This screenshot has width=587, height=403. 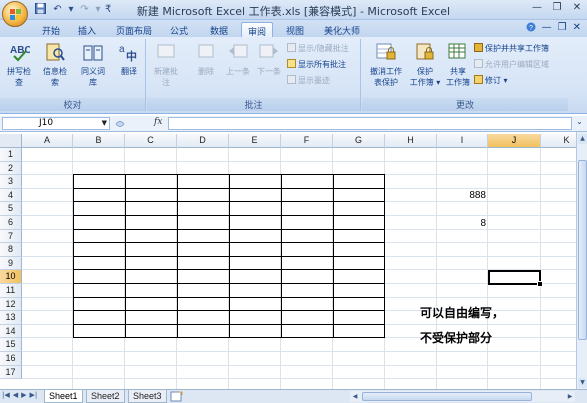 I want to click on track-changes-button: 修订 ▾, so click(x=491, y=81).